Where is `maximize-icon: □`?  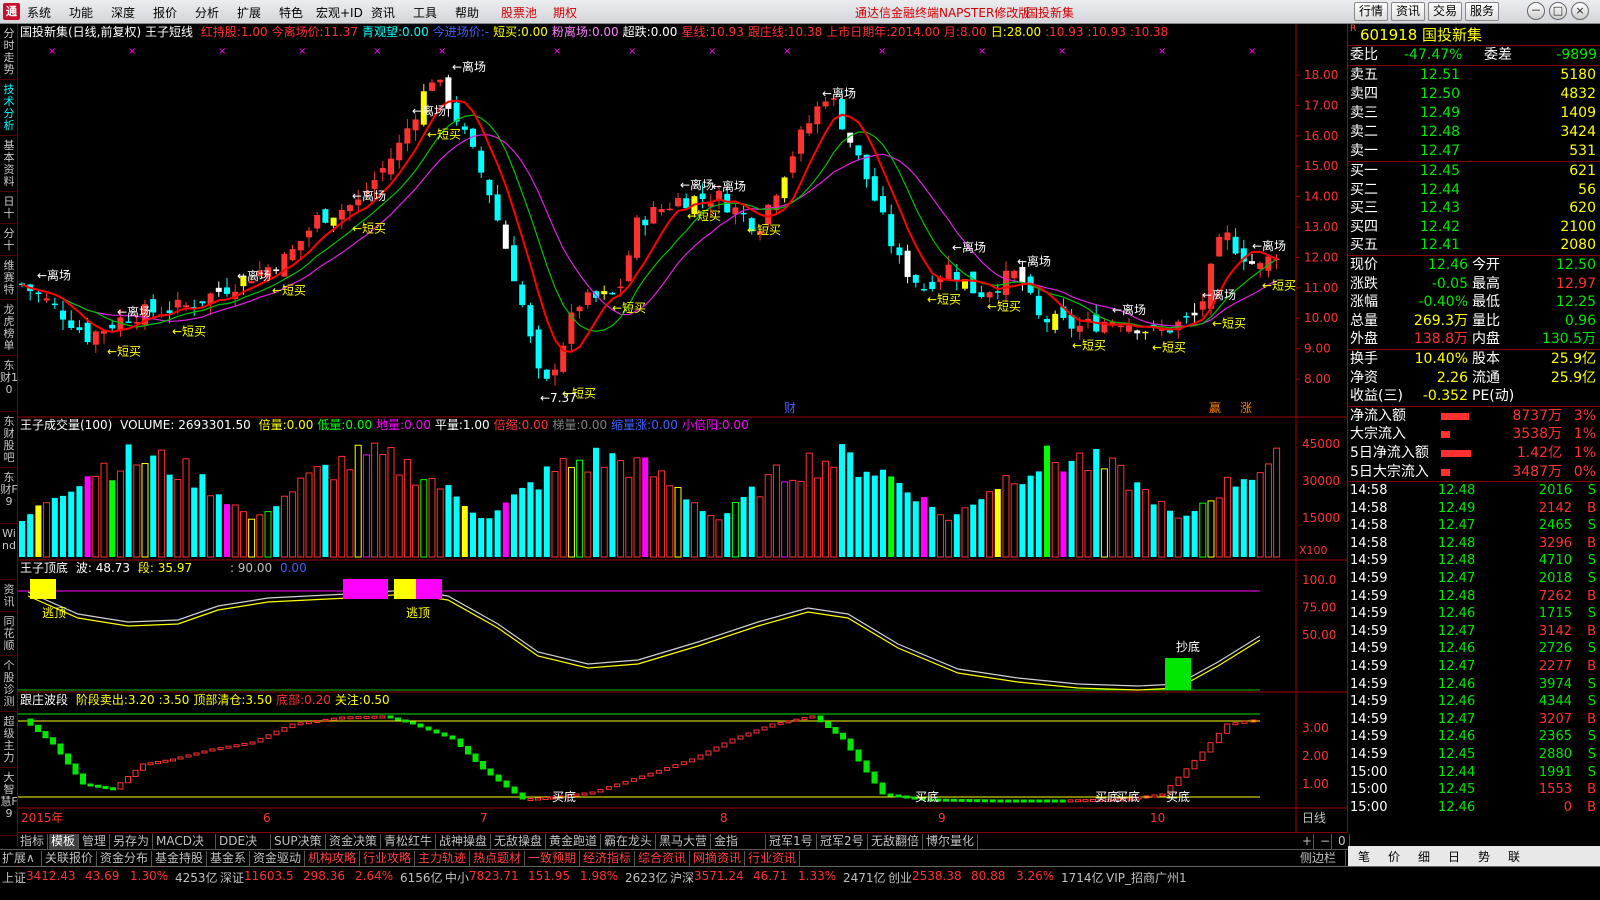
maximize-icon: □ is located at coordinates (1558, 11).